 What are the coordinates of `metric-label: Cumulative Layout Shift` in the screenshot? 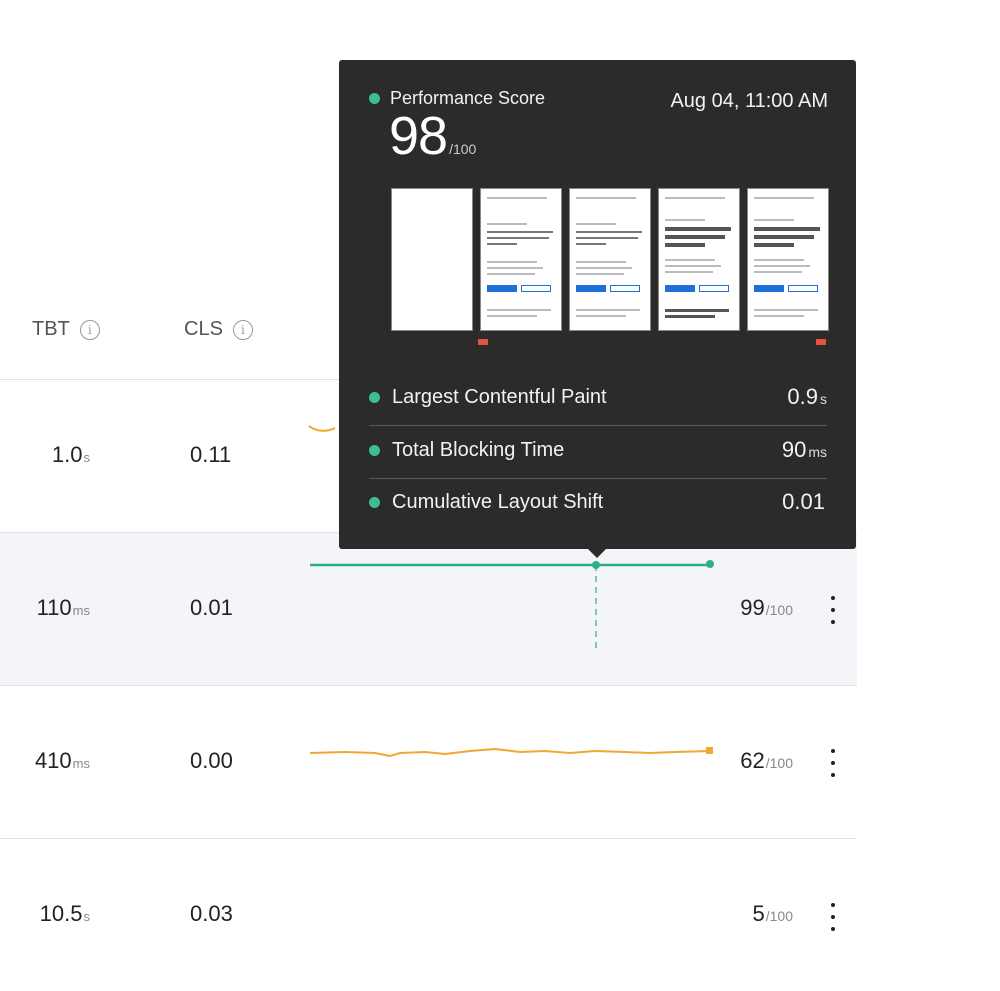 It's located at (486, 502).